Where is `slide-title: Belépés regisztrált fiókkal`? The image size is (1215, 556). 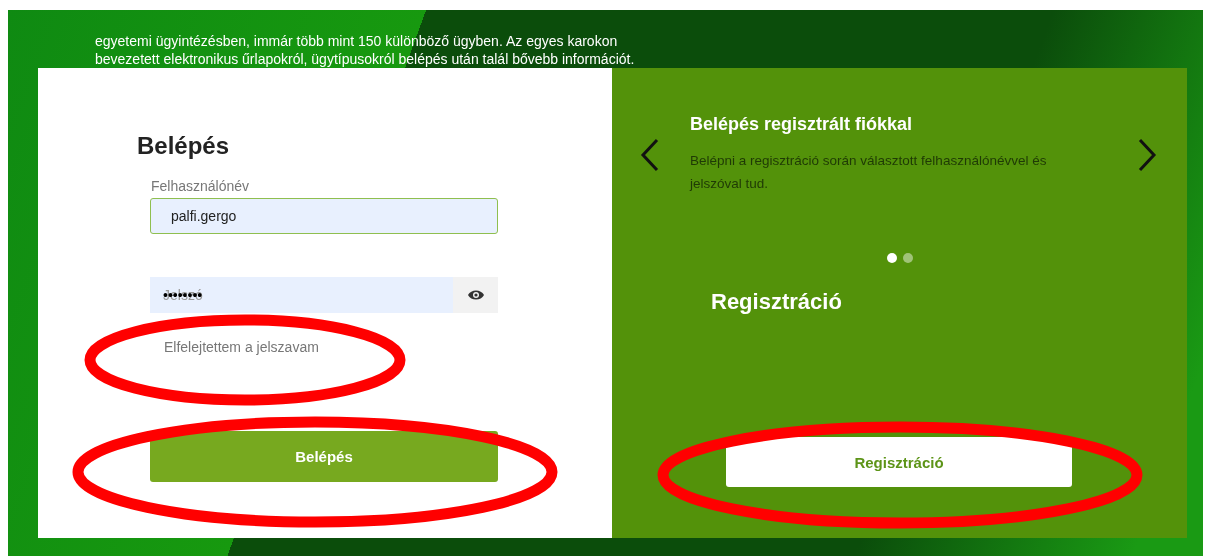 slide-title: Belépés regisztrált fiókkal is located at coordinates (802, 124).